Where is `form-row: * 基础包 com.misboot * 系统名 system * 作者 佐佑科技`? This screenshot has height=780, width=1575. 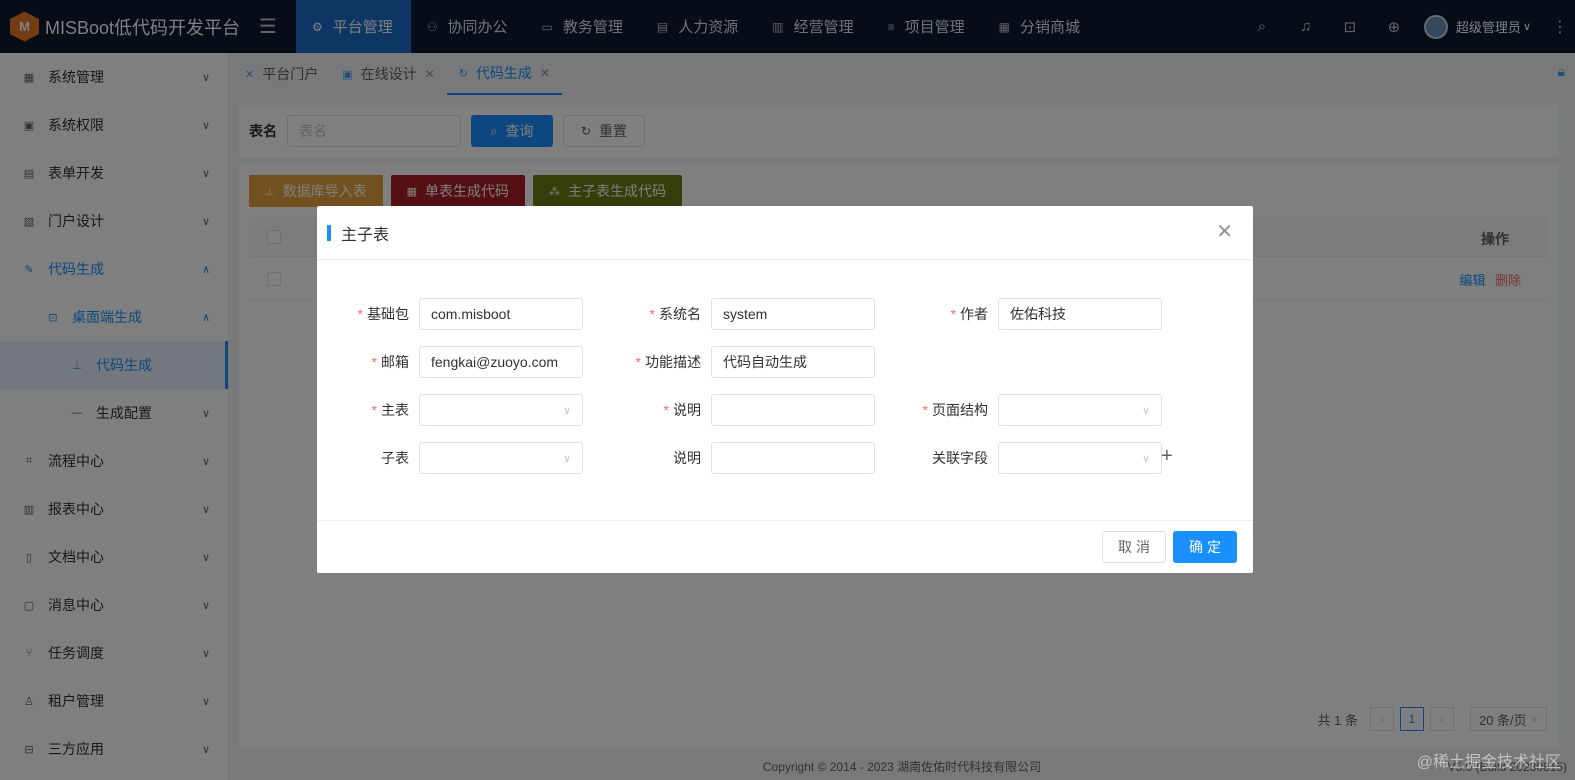
form-row: * 基础包 com.misboot * 系统名 system * 作者 佐佑科技 is located at coordinates (785, 314).